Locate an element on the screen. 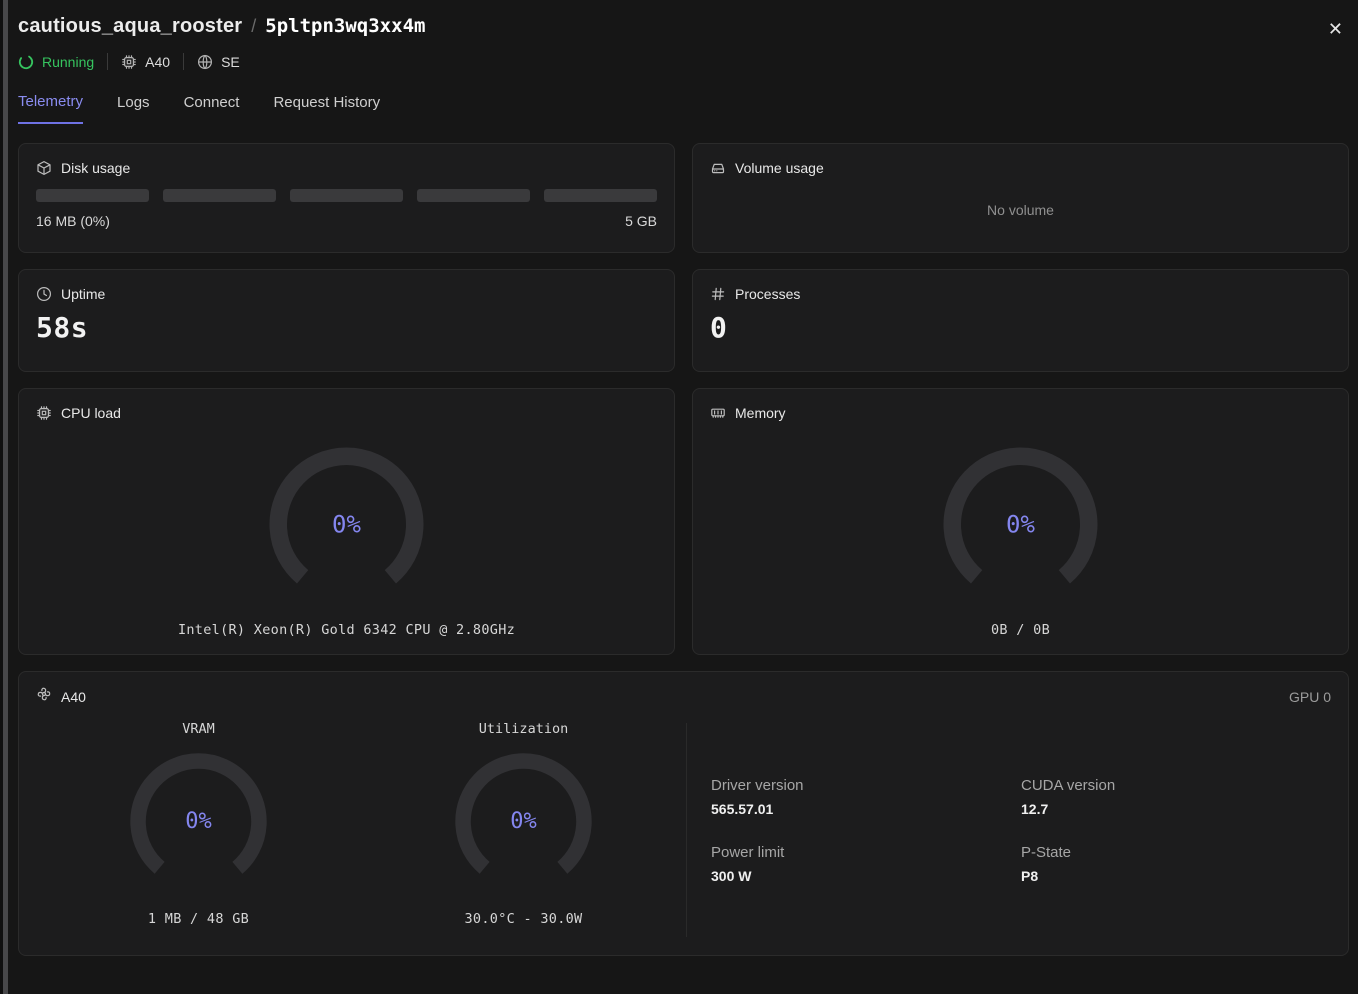 This screenshot has height=994, width=1358. detail-label: P-State is located at coordinates (1046, 852).